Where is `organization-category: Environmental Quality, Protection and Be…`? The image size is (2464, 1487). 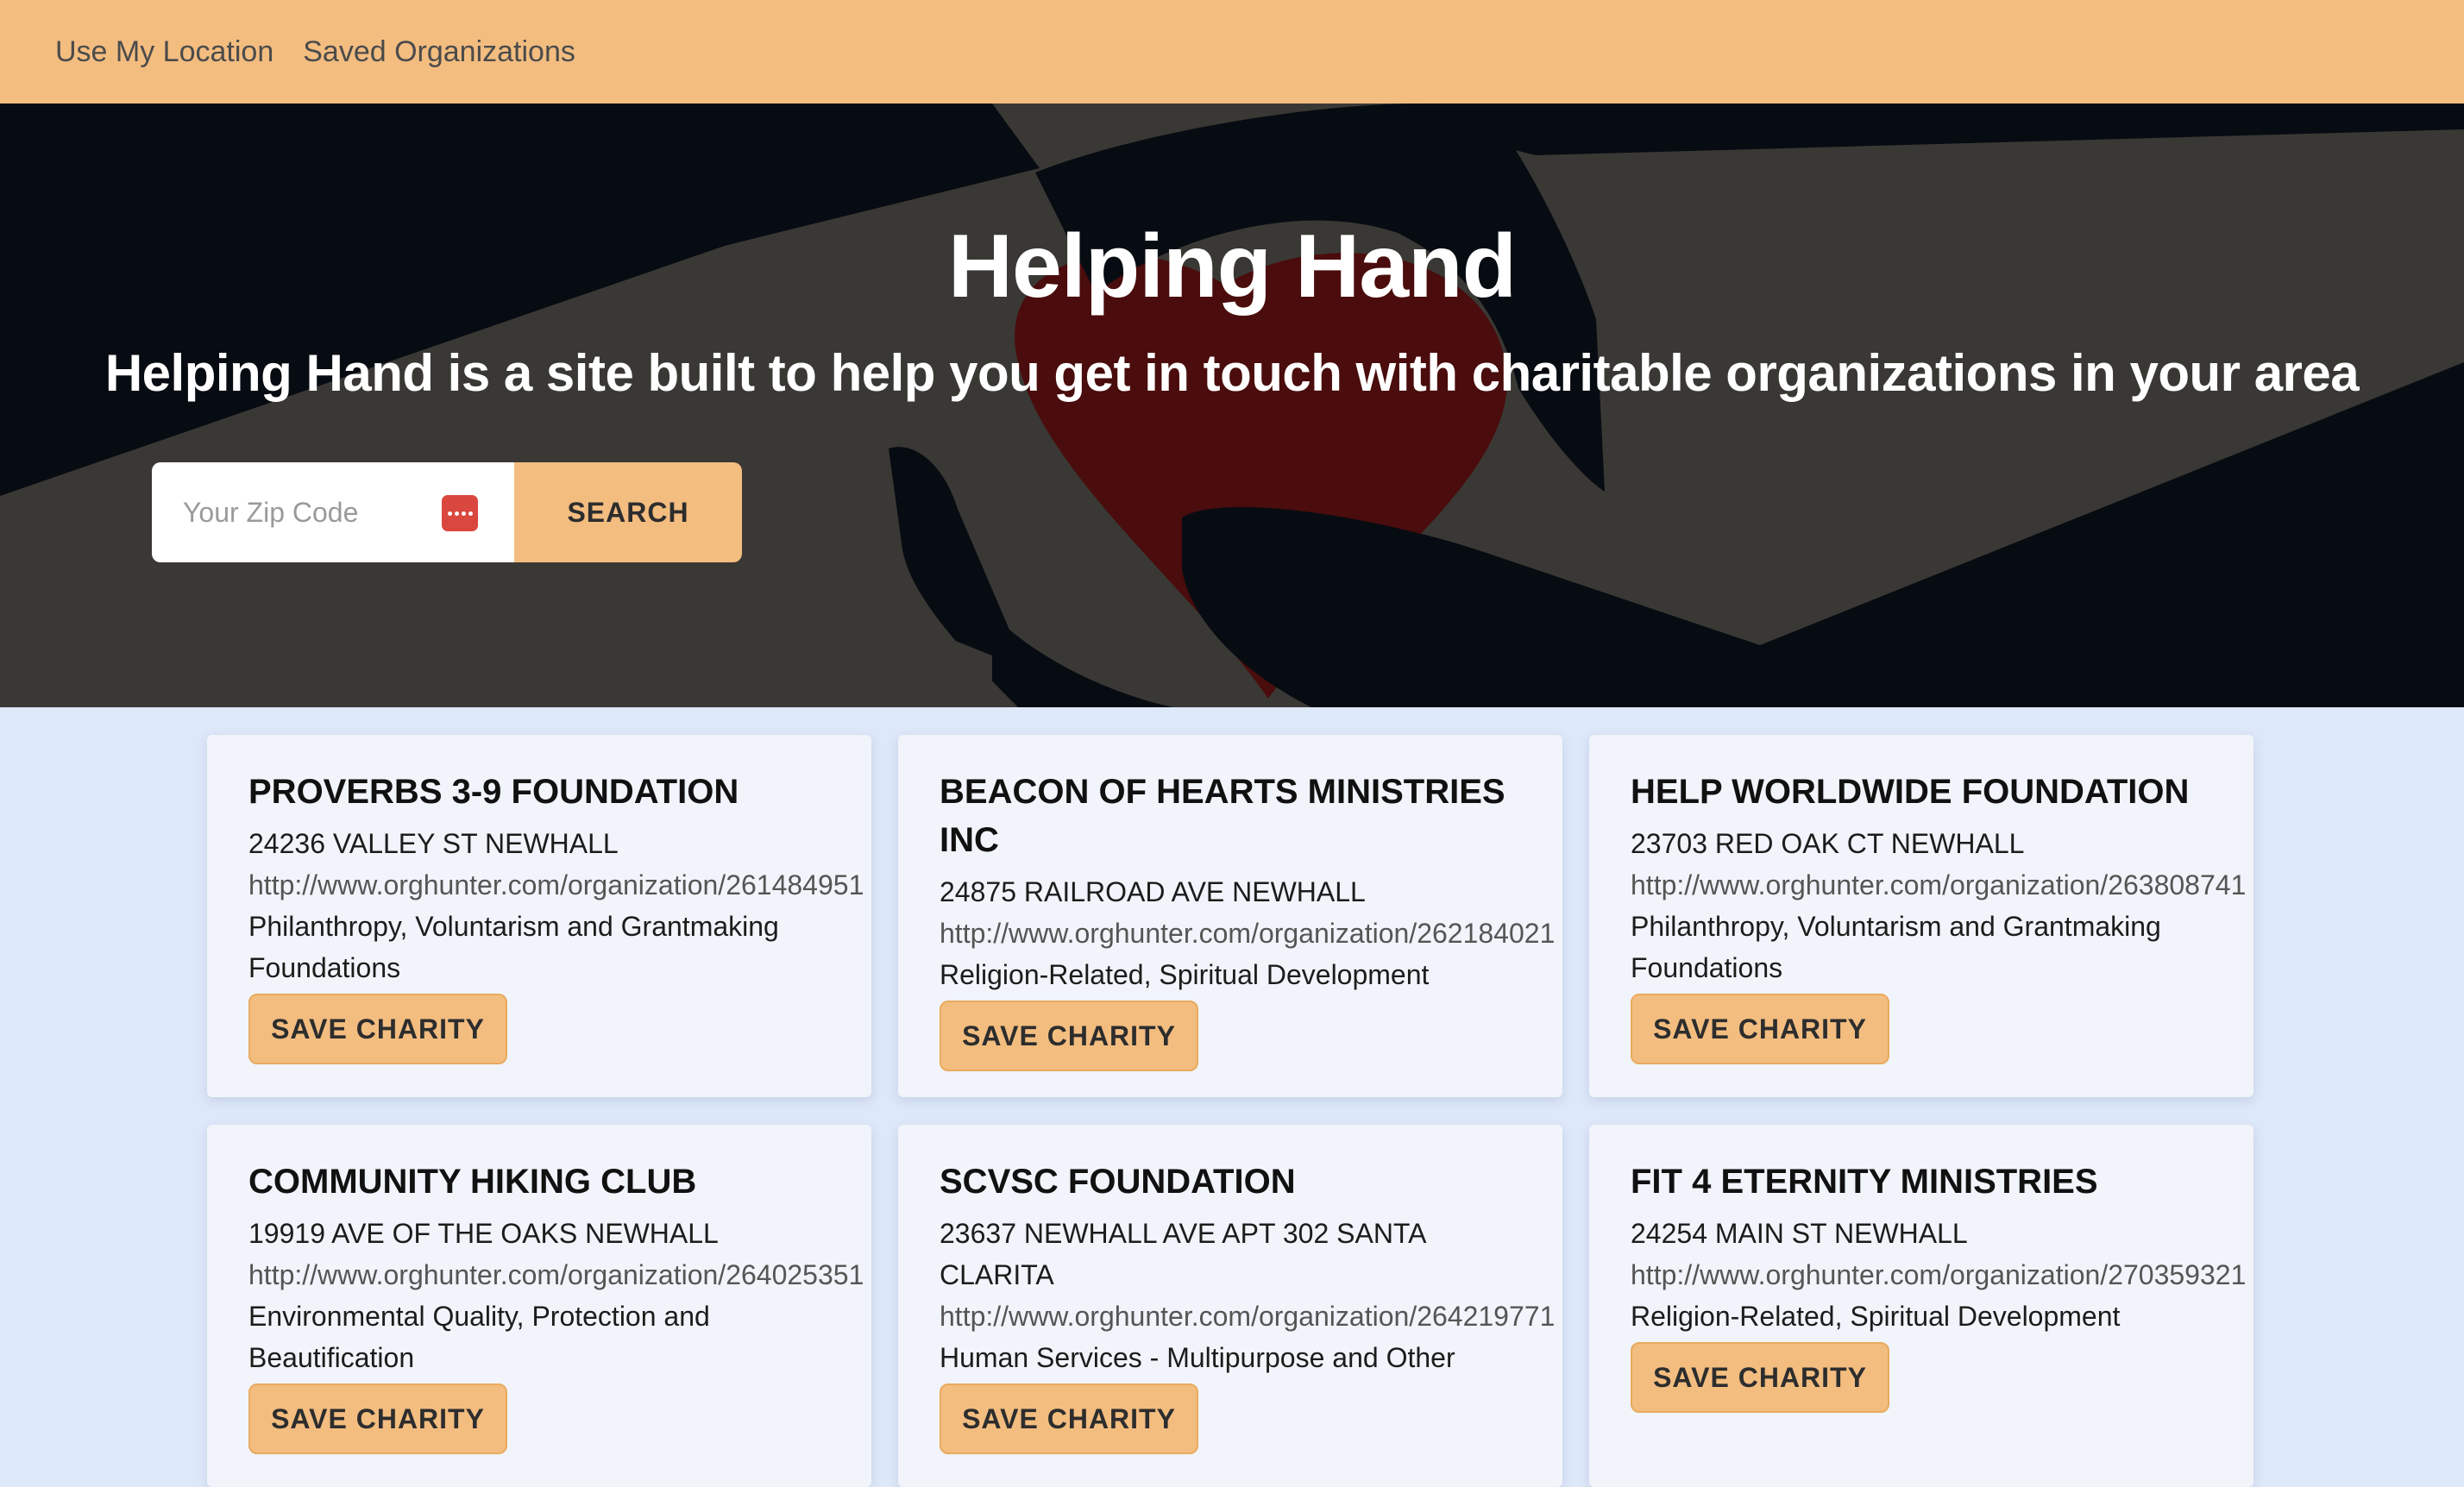 organization-category: Environmental Quality, Protection and Be… is located at coordinates (479, 1337).